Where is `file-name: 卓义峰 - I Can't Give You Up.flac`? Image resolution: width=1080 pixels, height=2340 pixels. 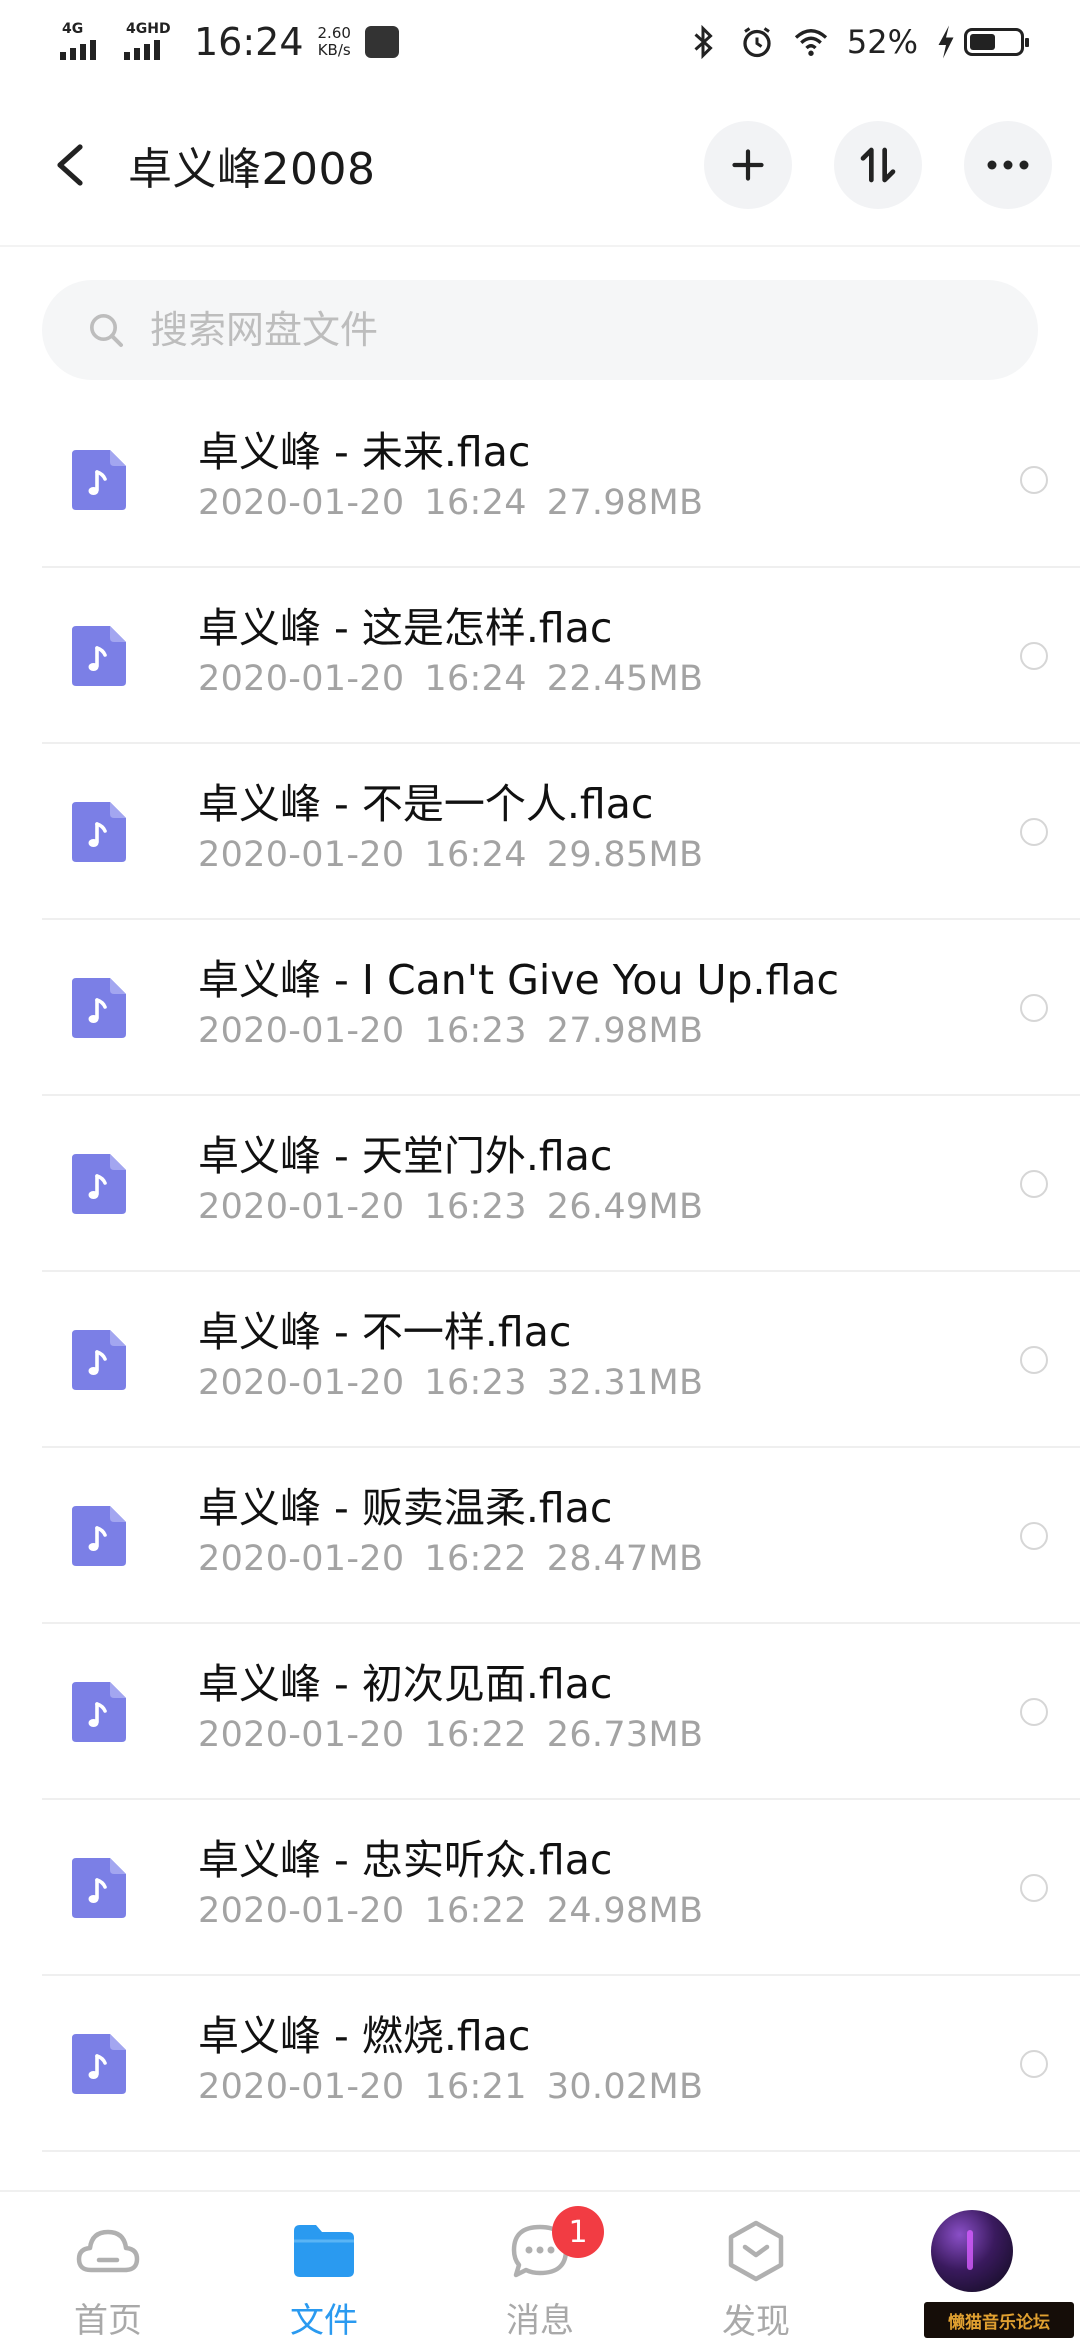
file-name: 卓义峰 - I Can't Give You Up.flac is located at coordinates (519, 980).